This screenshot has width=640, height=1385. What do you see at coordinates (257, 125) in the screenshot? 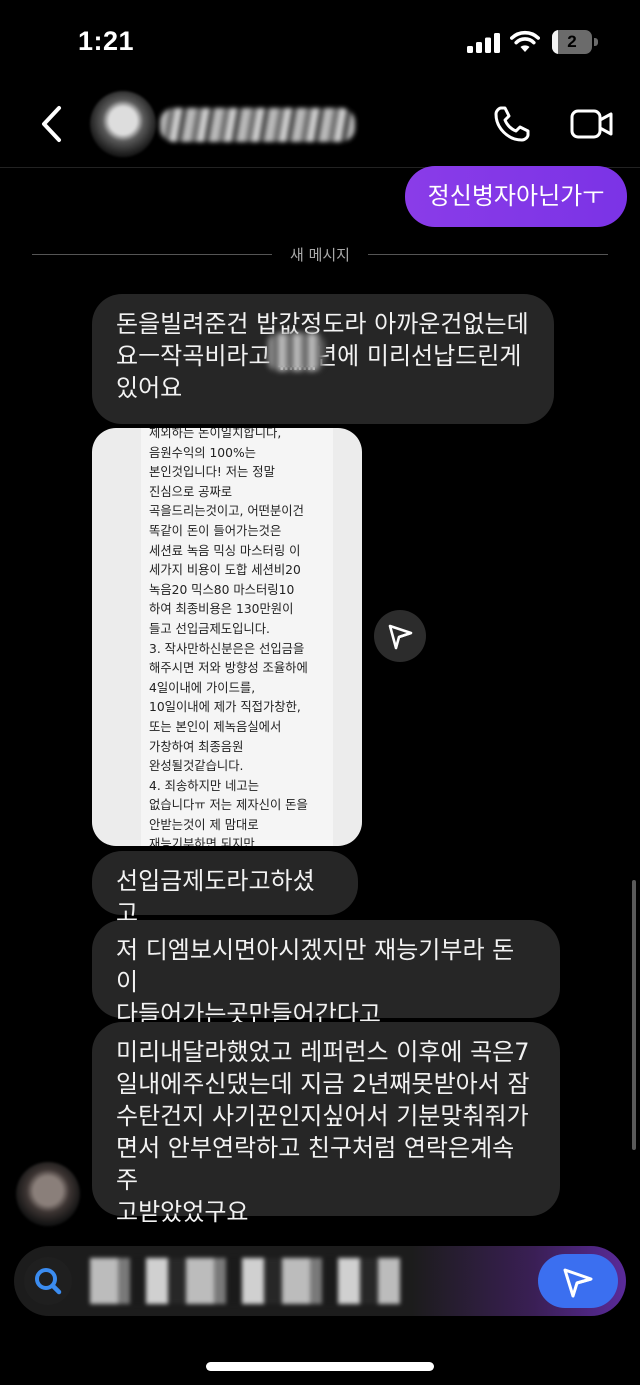
I see `contact-name` at bounding box center [257, 125].